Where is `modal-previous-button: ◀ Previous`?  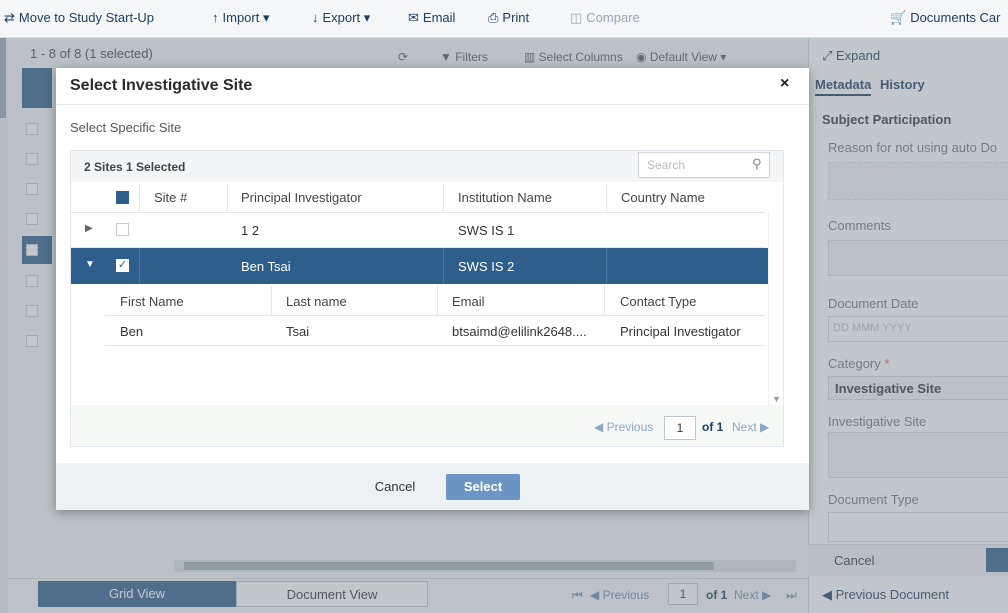 modal-previous-button: ◀ Previous is located at coordinates (623, 427).